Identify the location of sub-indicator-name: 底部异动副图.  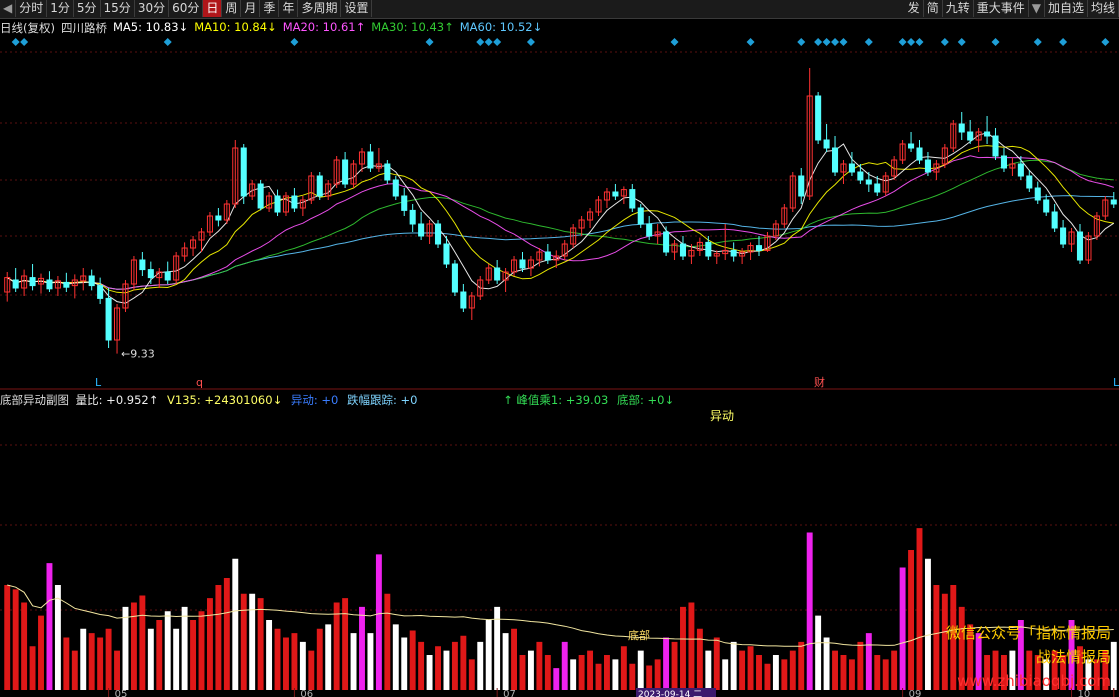
(34, 400).